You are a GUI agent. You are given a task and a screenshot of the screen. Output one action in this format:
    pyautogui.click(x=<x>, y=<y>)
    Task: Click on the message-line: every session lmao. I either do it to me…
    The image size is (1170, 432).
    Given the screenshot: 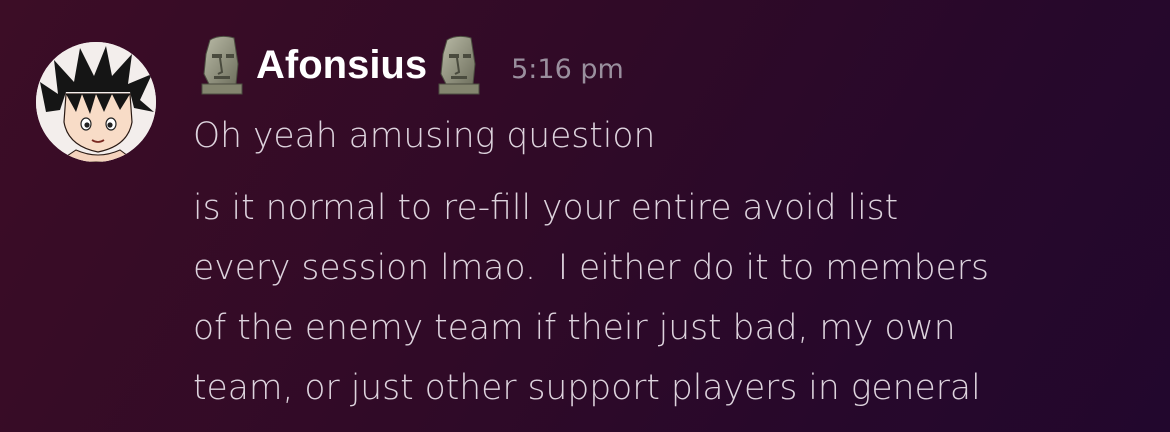 What is the action you would take?
    pyautogui.click(x=591, y=268)
    